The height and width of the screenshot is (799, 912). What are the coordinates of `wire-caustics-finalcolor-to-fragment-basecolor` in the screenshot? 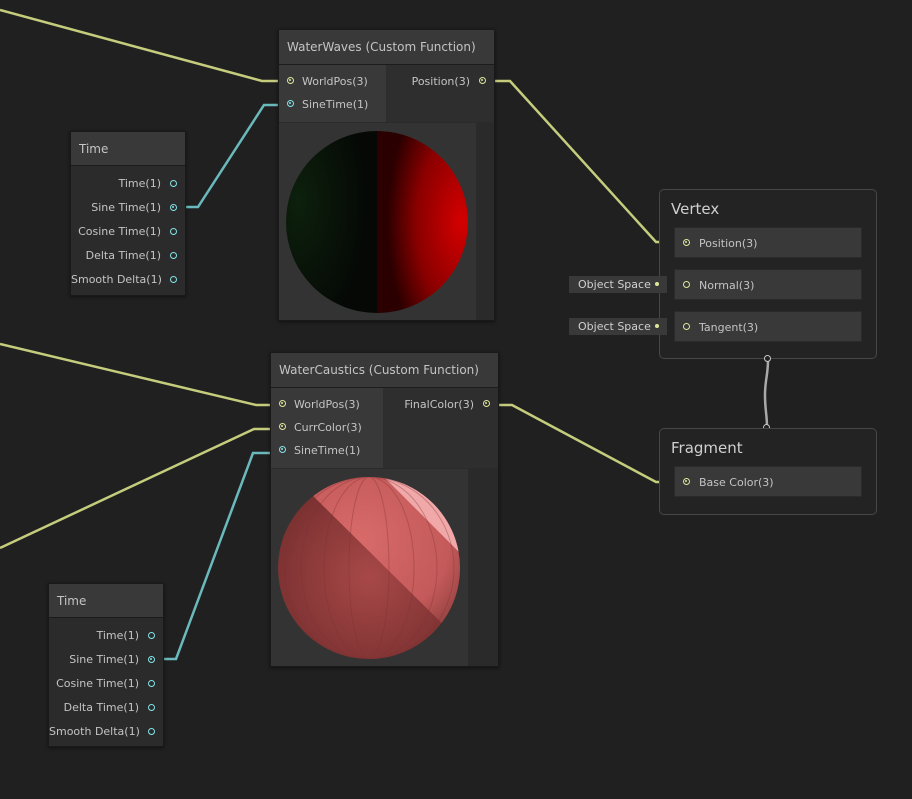 It's located at (584, 443).